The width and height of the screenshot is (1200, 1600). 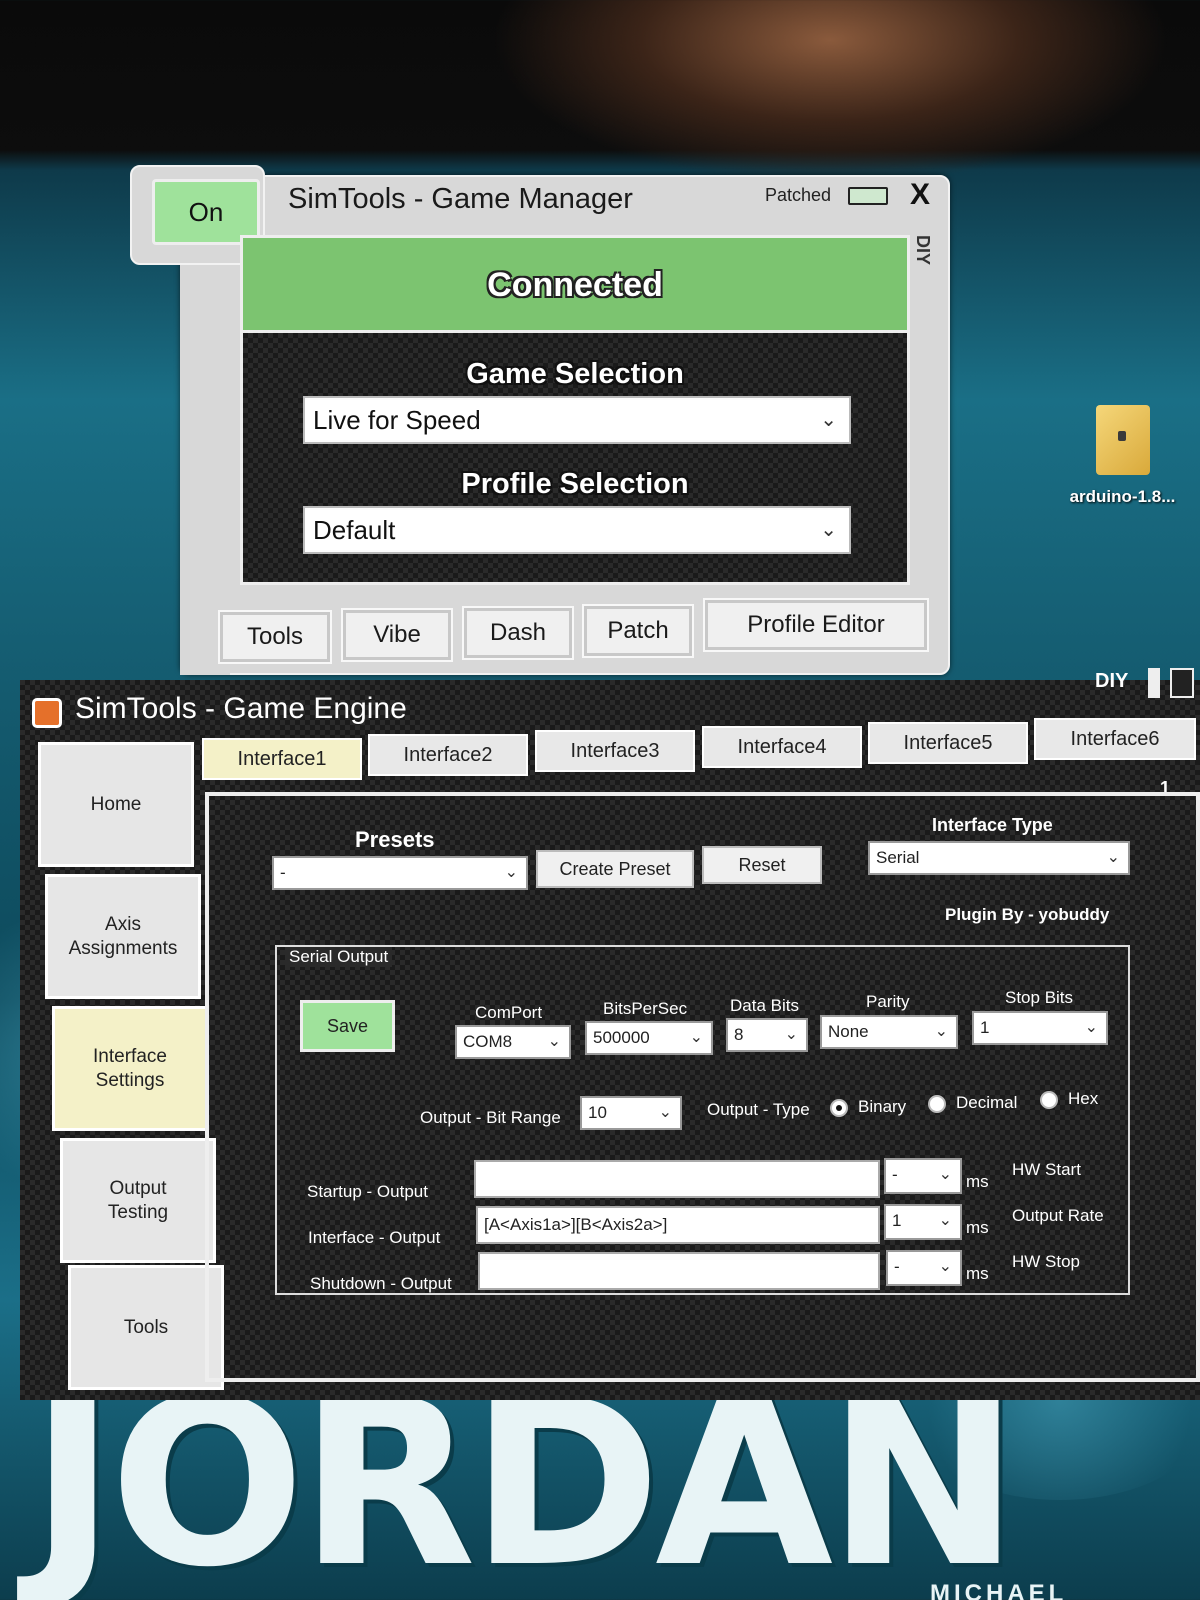 What do you see at coordinates (888, 1001) in the screenshot?
I see `parity-label: Parity` at bounding box center [888, 1001].